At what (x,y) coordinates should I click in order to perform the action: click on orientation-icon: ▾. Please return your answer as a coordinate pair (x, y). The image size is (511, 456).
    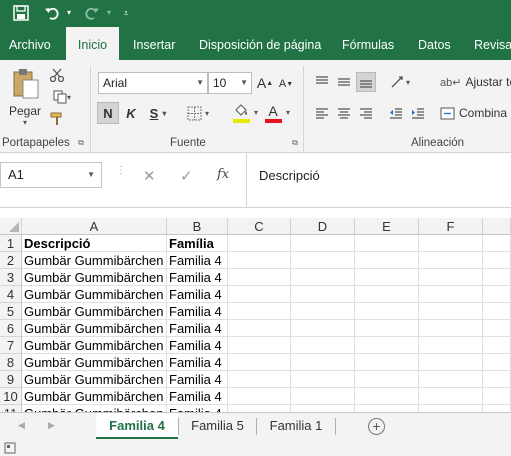
    Looking at the image, I should click on (400, 82).